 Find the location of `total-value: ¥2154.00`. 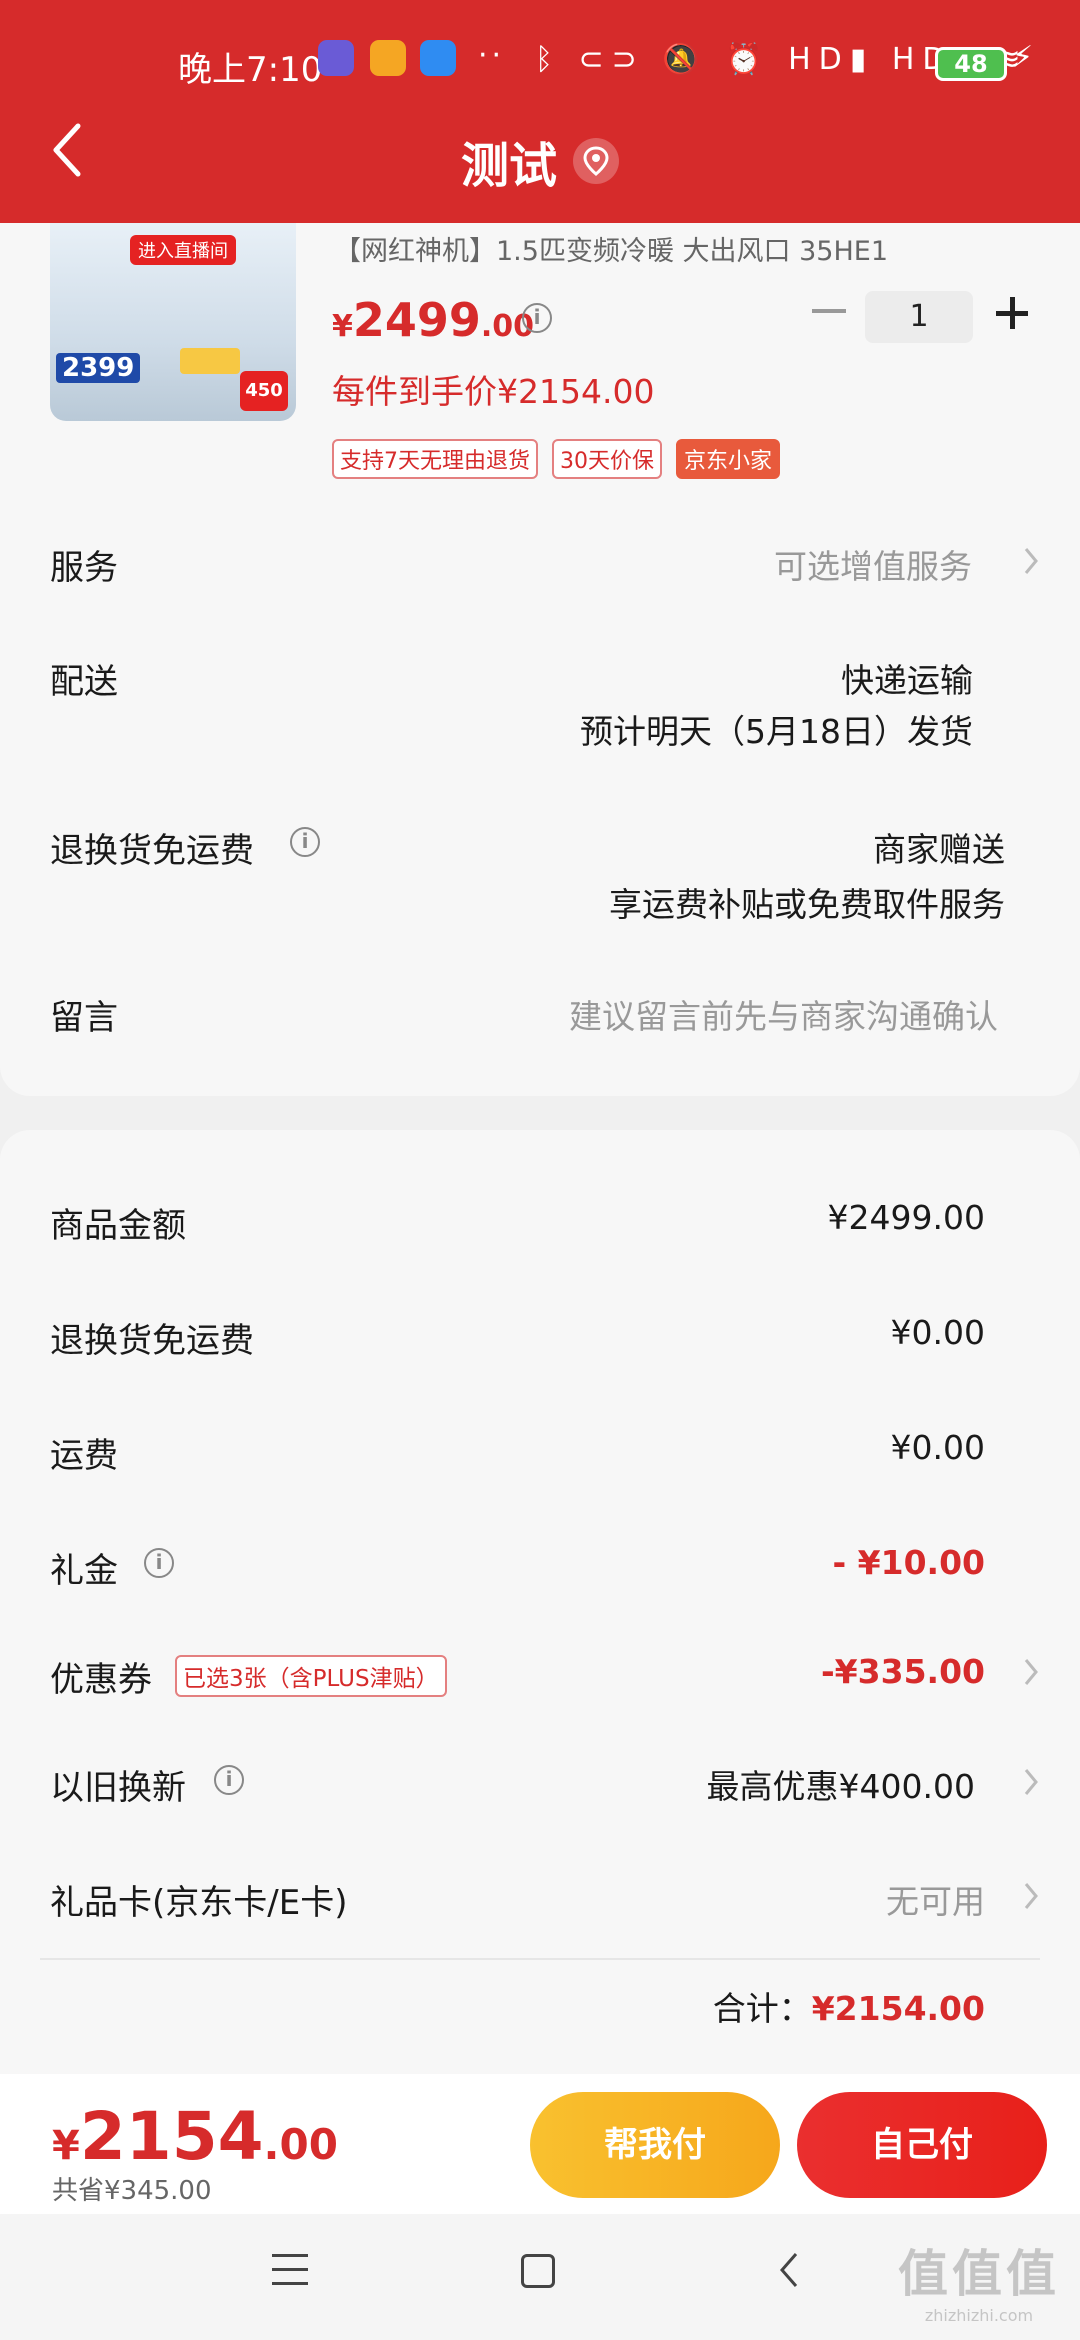

total-value: ¥2154.00 is located at coordinates (898, 2008).